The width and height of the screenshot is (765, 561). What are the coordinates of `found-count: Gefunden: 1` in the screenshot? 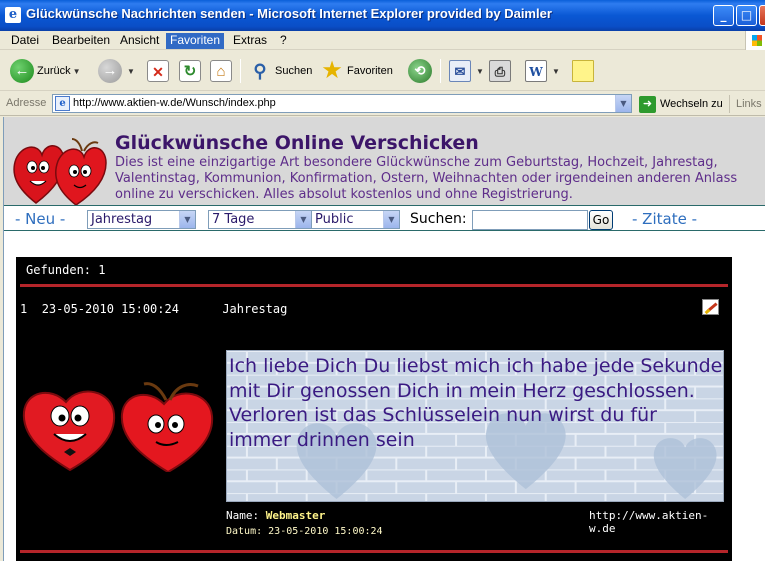 It's located at (66, 270).